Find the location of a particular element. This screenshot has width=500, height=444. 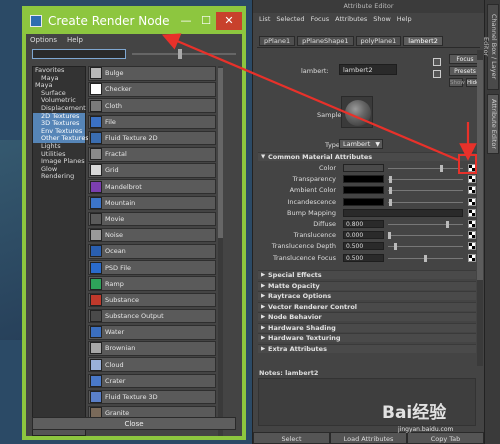

node-button: Noise is located at coordinates (152, 235).